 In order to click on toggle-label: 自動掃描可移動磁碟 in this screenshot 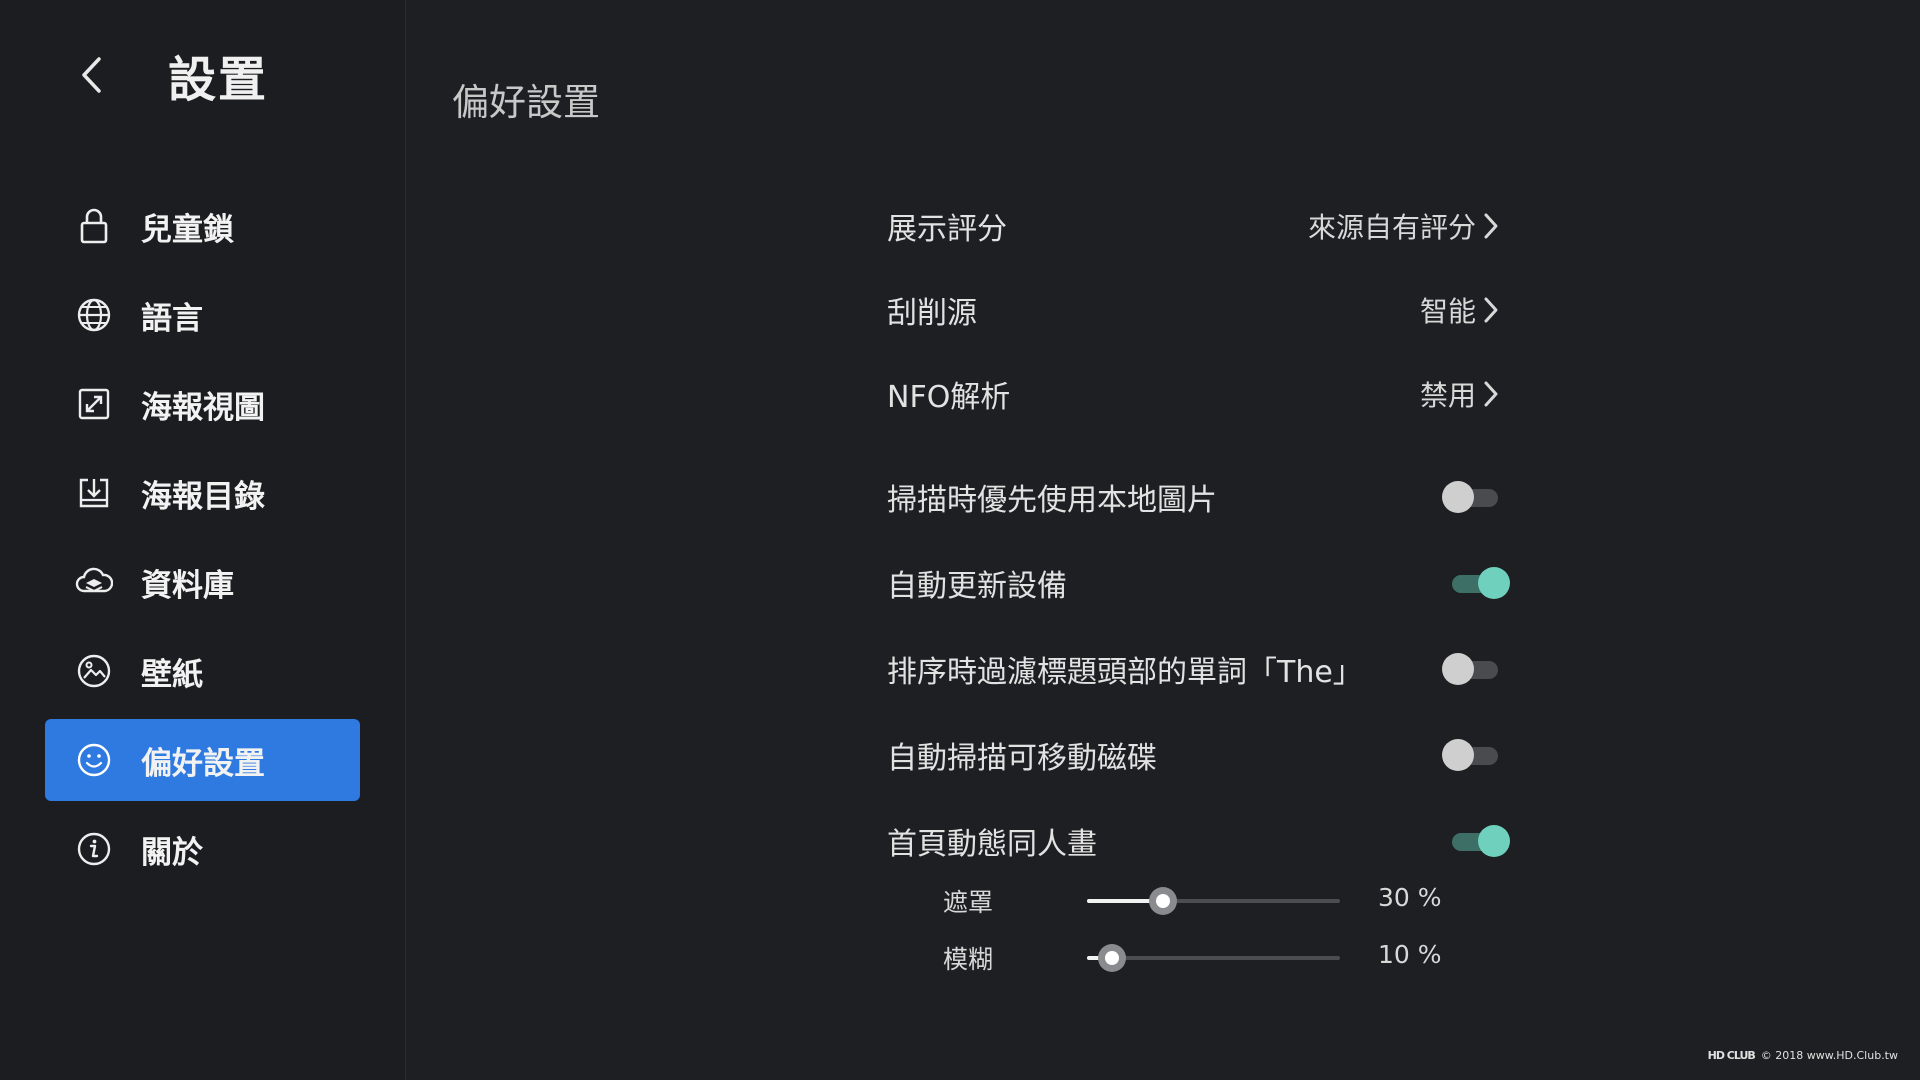, I will do `click(1022, 758)`.